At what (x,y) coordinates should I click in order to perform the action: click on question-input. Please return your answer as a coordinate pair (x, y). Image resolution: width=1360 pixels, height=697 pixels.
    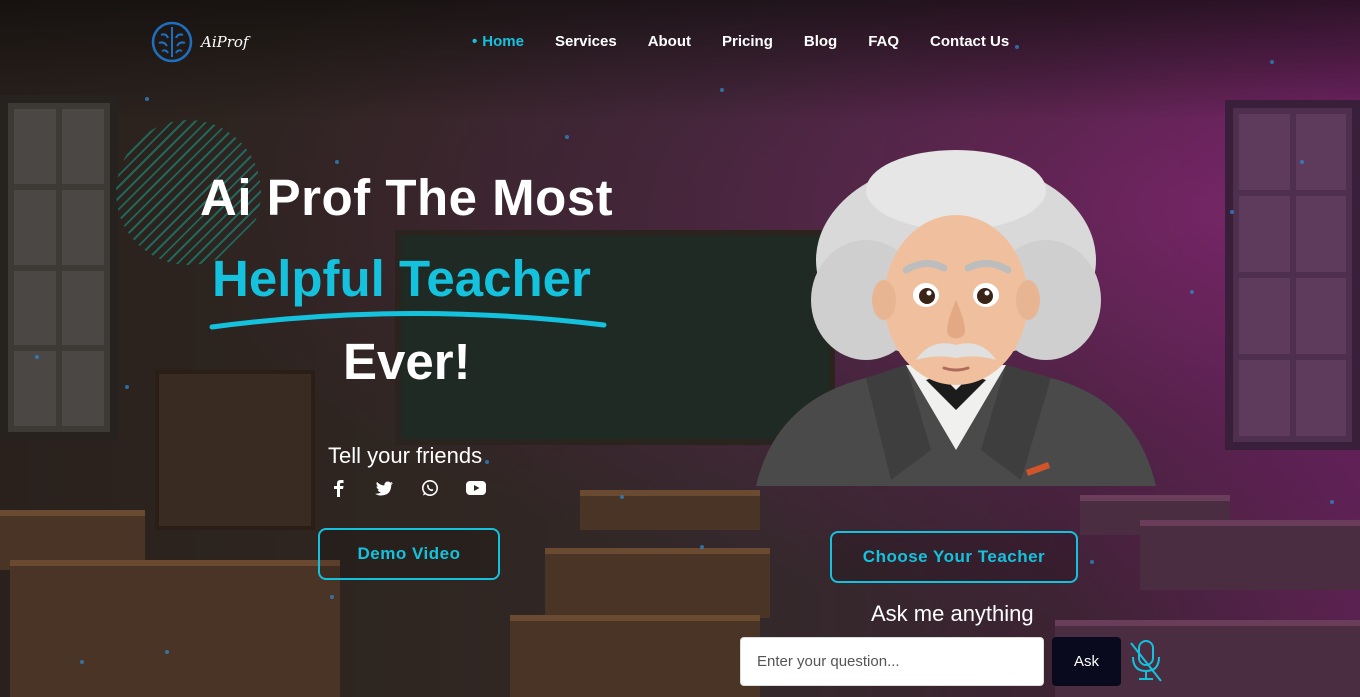
    Looking at the image, I should click on (892, 661).